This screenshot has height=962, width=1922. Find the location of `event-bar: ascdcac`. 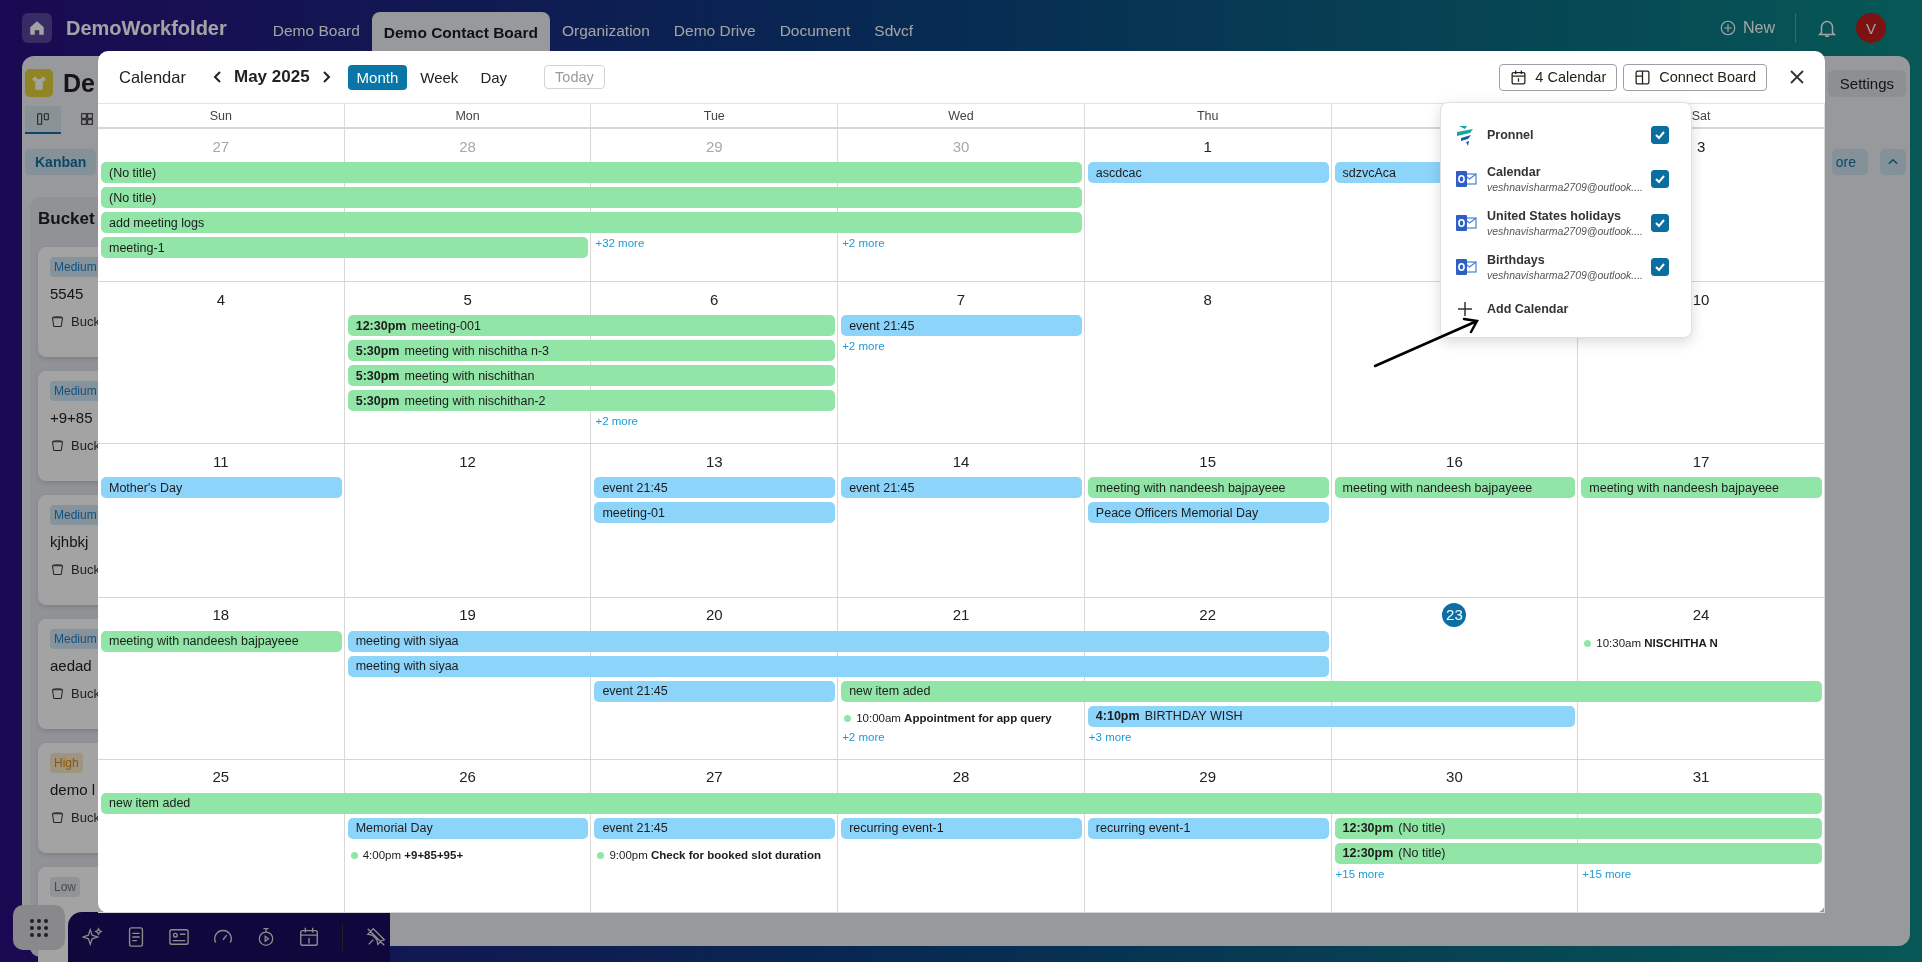

event-bar: ascdcac is located at coordinates (1208, 172).